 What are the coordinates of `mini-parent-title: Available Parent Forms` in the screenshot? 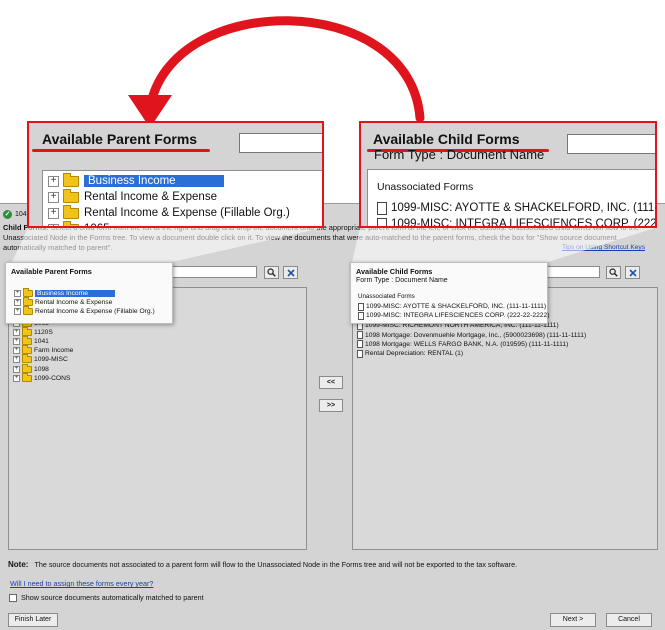 It's located at (51, 271).